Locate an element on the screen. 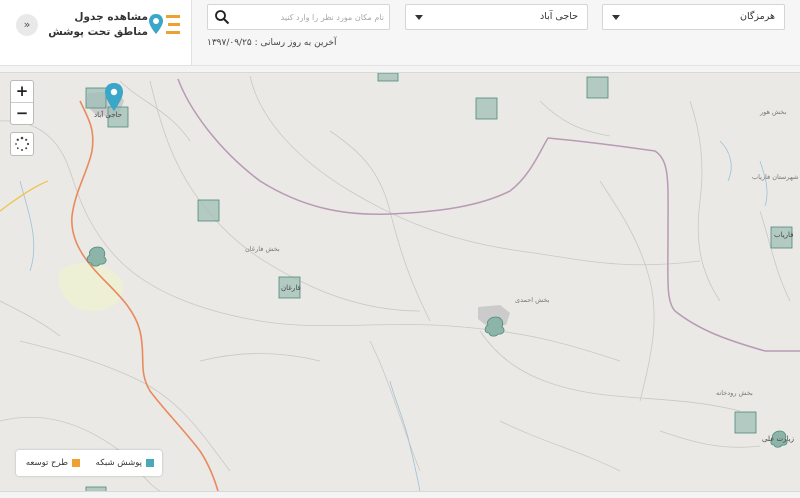 The height and width of the screenshot is (498, 800). map-label-bakhsh-roudkhaneh: بخش رودخانه is located at coordinates (734, 393).